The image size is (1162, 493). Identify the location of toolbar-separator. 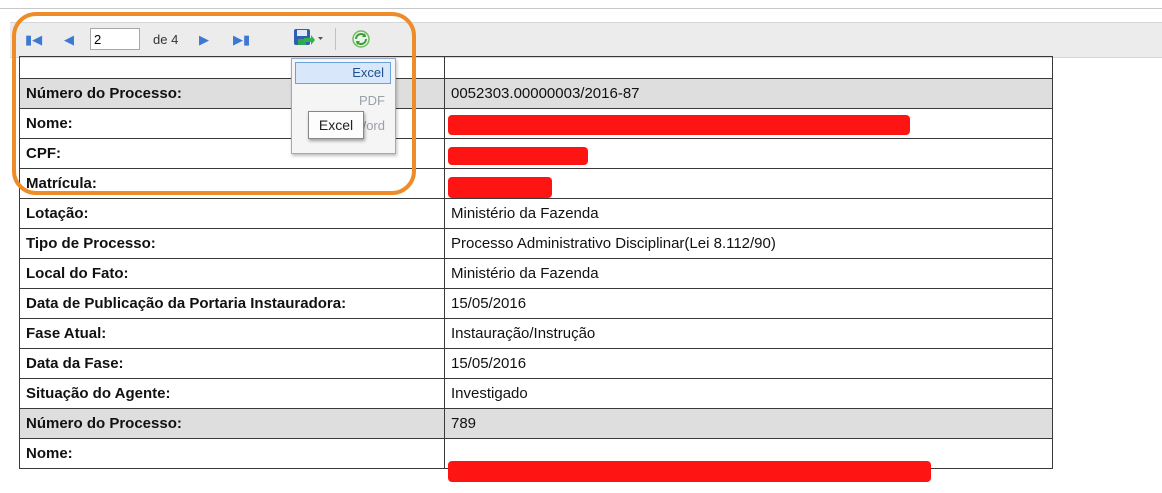
(335, 39).